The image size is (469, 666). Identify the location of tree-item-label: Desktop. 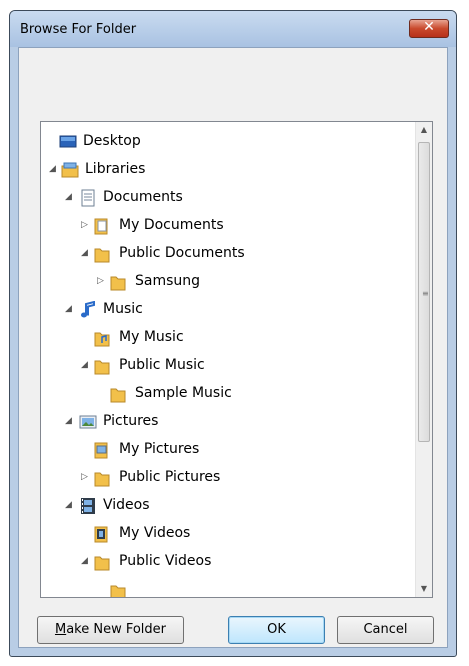
(112, 141).